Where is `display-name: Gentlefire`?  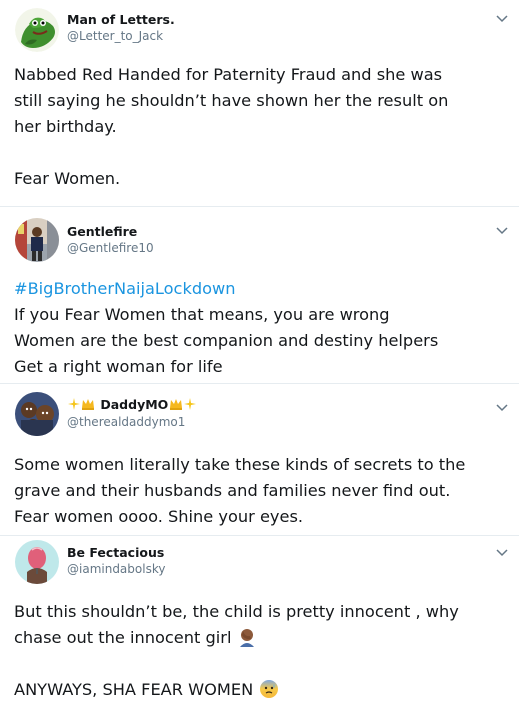
display-name: Gentlefire is located at coordinates (102, 231).